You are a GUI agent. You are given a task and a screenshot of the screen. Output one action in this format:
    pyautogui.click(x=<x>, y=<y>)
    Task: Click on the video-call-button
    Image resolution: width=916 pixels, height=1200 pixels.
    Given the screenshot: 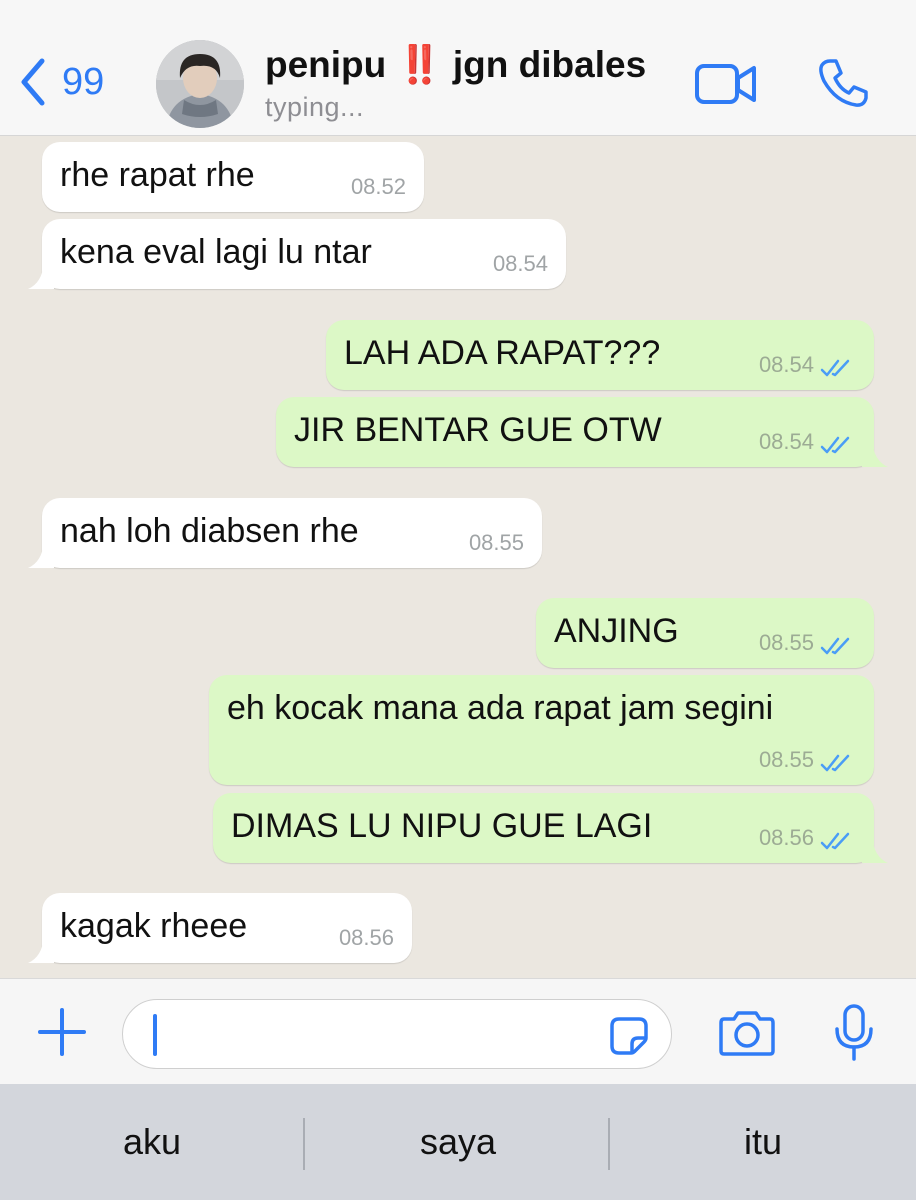 What is the action you would take?
    pyautogui.click(x=726, y=86)
    